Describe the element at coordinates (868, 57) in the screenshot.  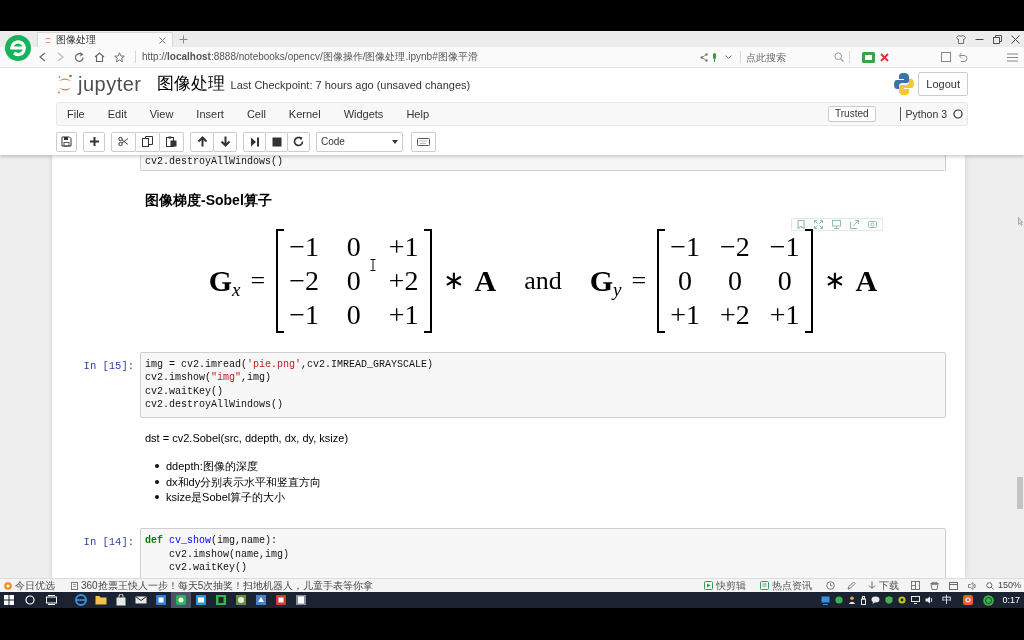
I see `app-badge-icon` at that location.